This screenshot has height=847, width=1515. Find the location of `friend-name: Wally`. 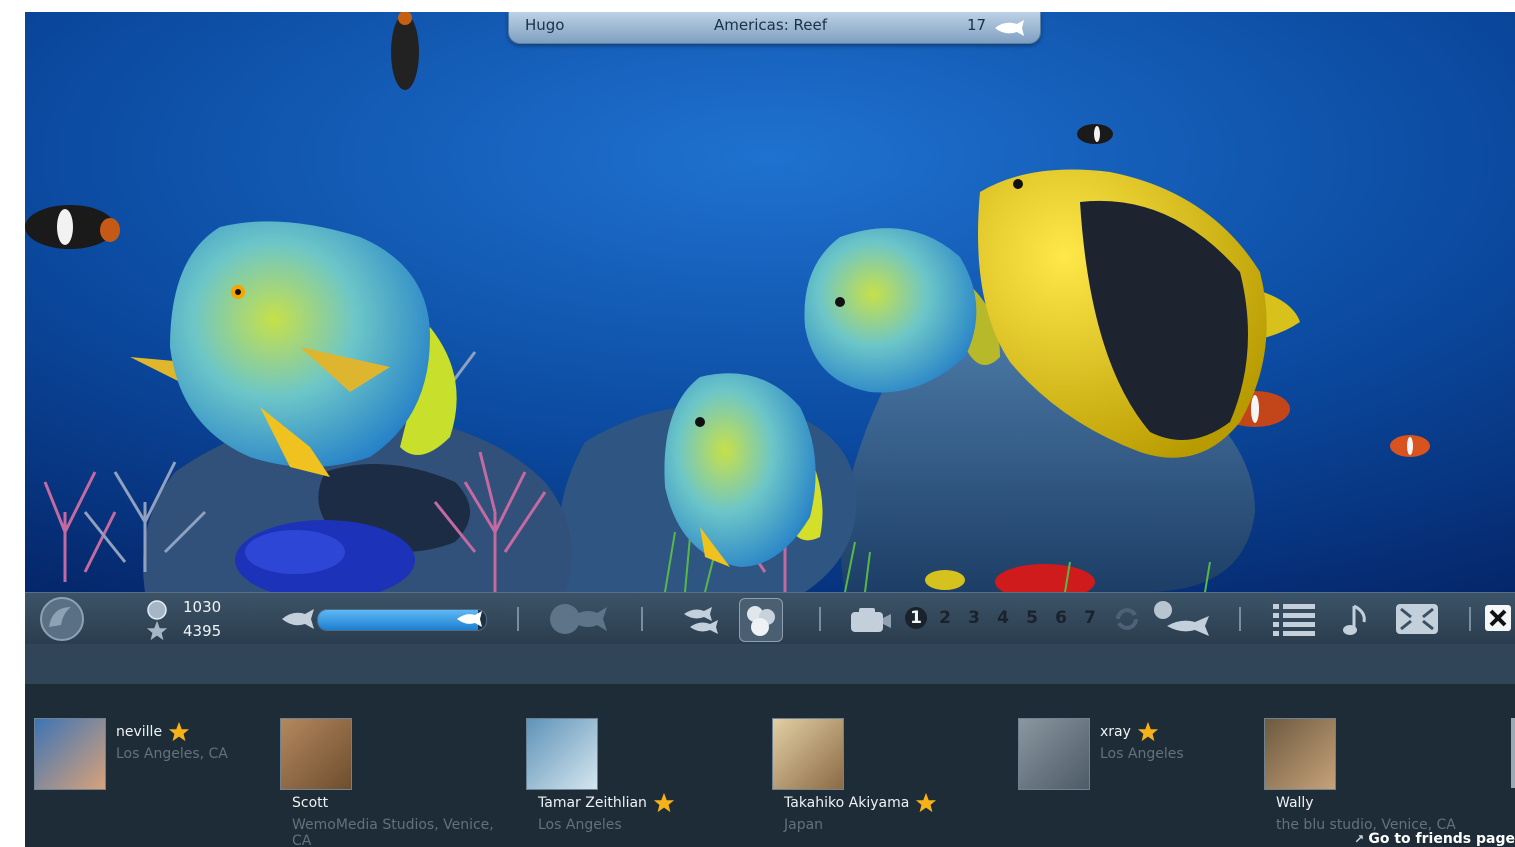

friend-name: Wally is located at coordinates (1295, 803).